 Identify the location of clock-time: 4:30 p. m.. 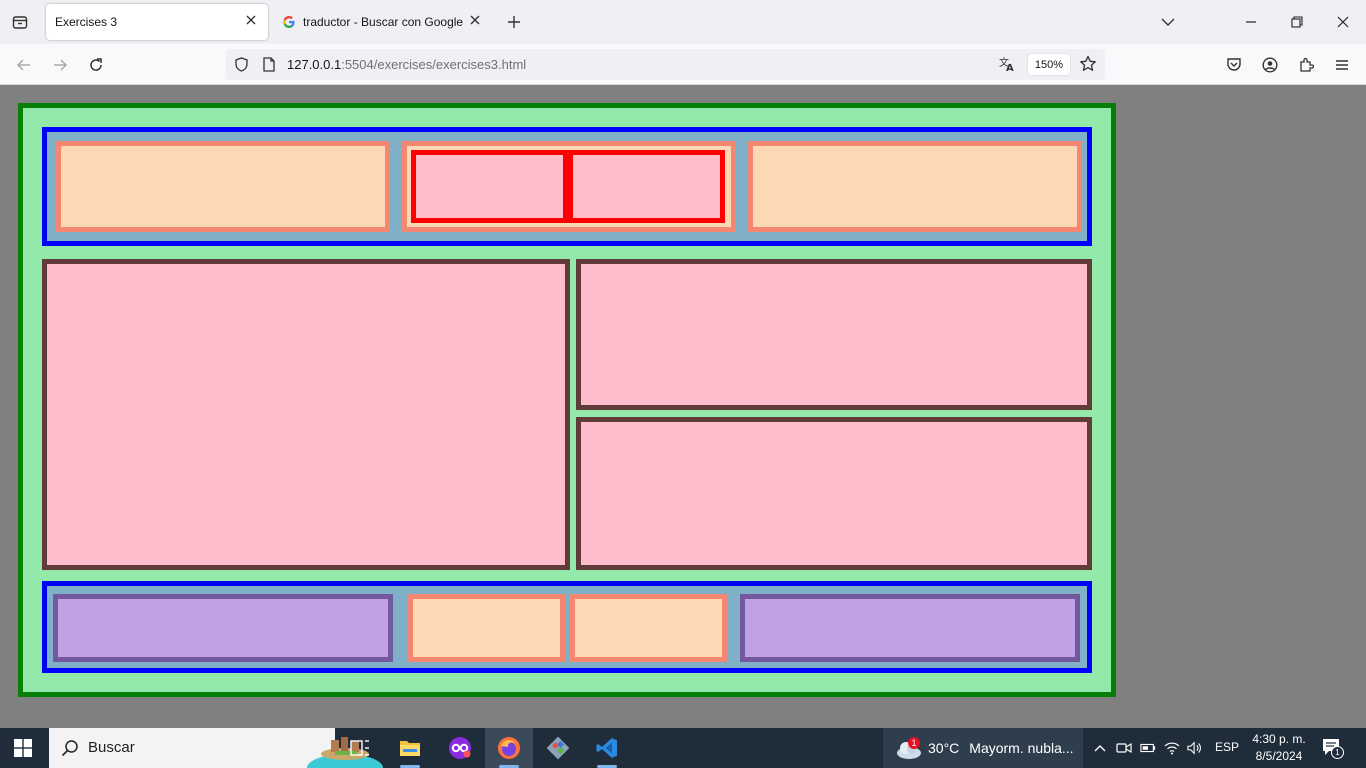
(1279, 739).